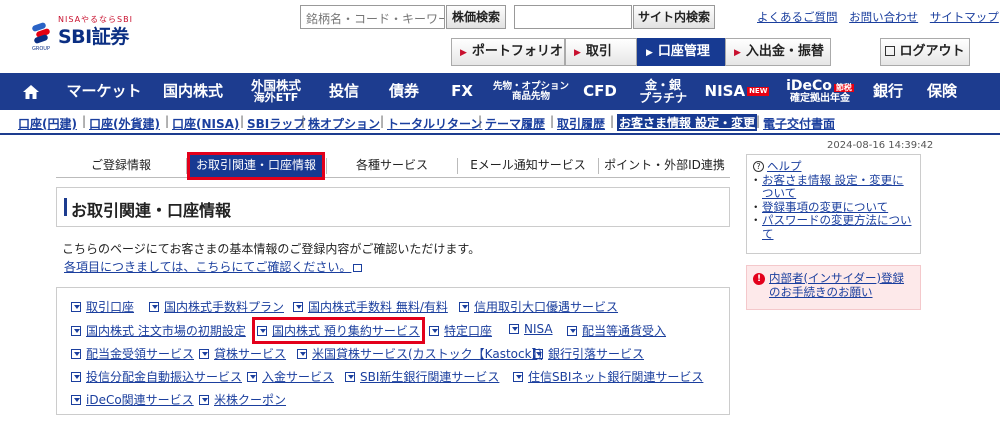 The image size is (1000, 434). What do you see at coordinates (581, 123) in the screenshot?
I see `subnav-trade-history: 取引履歴` at bounding box center [581, 123].